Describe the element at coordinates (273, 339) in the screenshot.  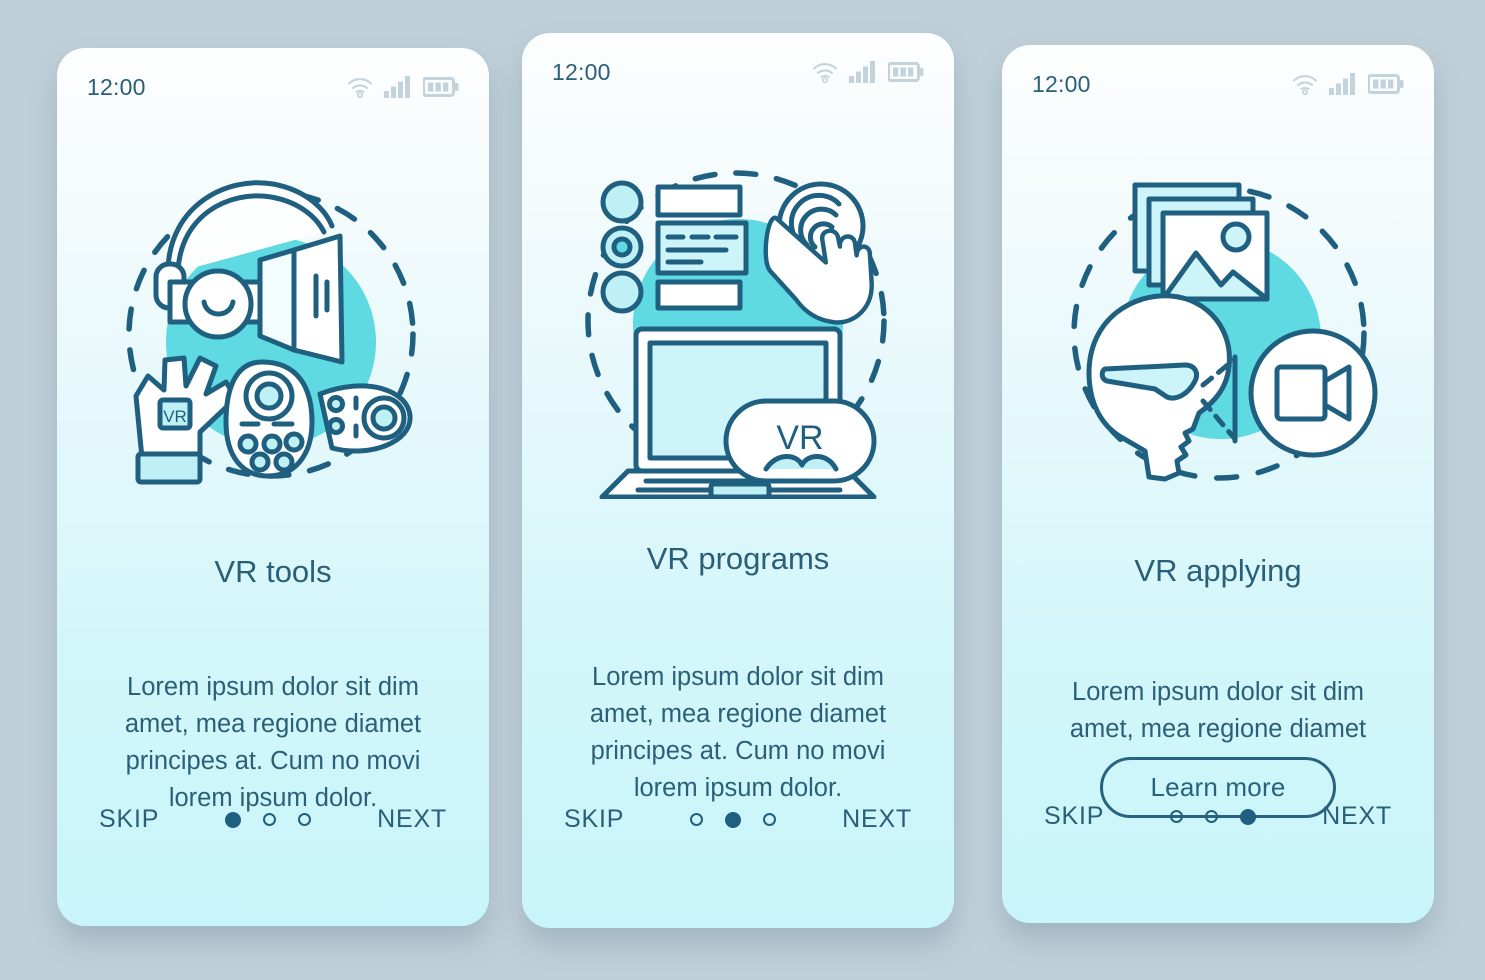
I see `illustration-vr-tools: VR` at that location.